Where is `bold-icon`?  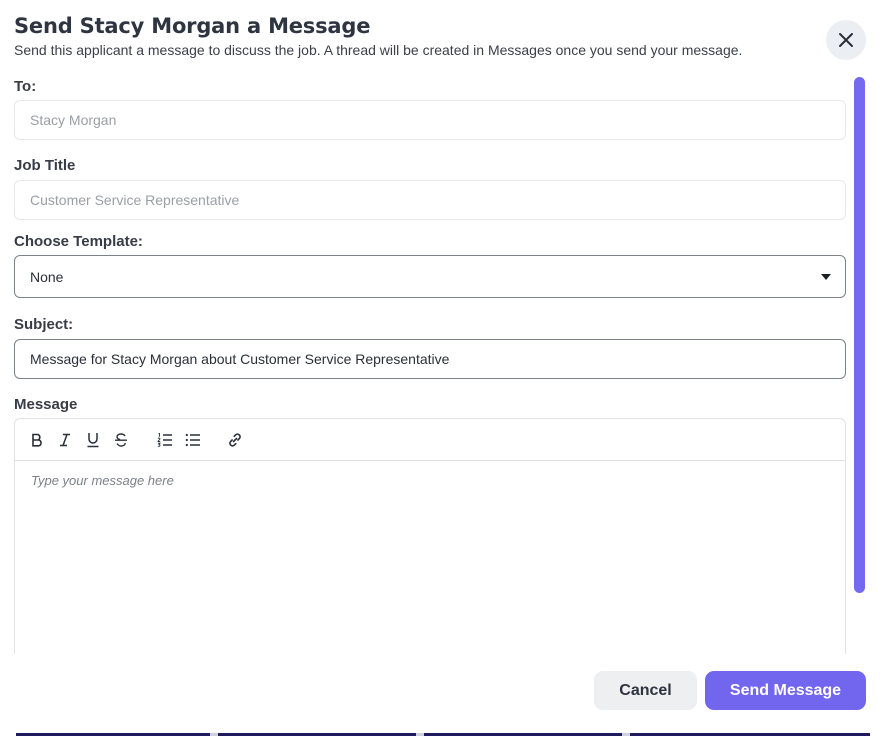 bold-icon is located at coordinates (37, 440).